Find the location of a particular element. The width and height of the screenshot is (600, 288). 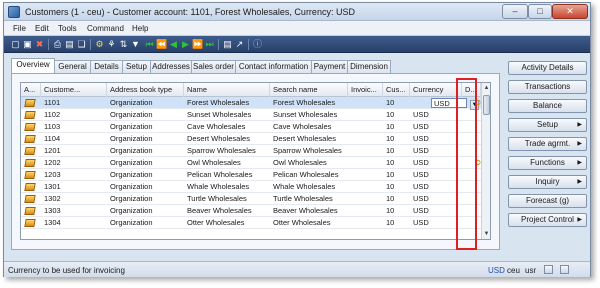

delete-icon: ✖ is located at coordinates (39, 44).